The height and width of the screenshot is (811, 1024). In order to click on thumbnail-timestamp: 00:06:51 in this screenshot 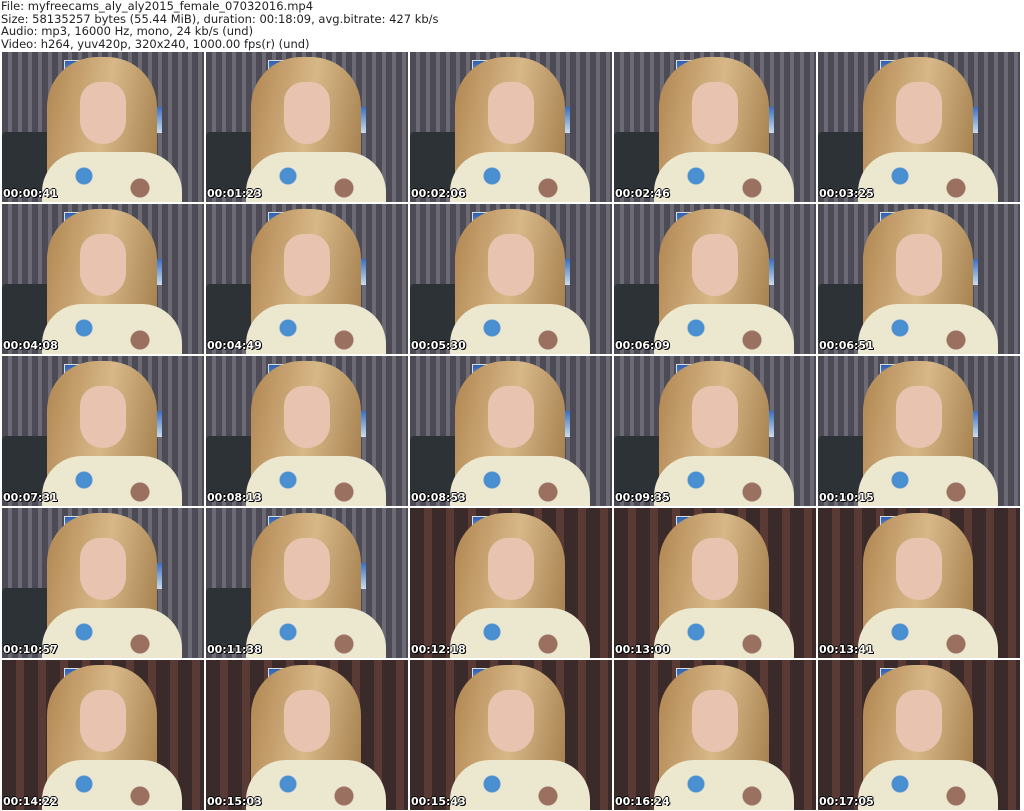, I will do `click(846, 345)`.